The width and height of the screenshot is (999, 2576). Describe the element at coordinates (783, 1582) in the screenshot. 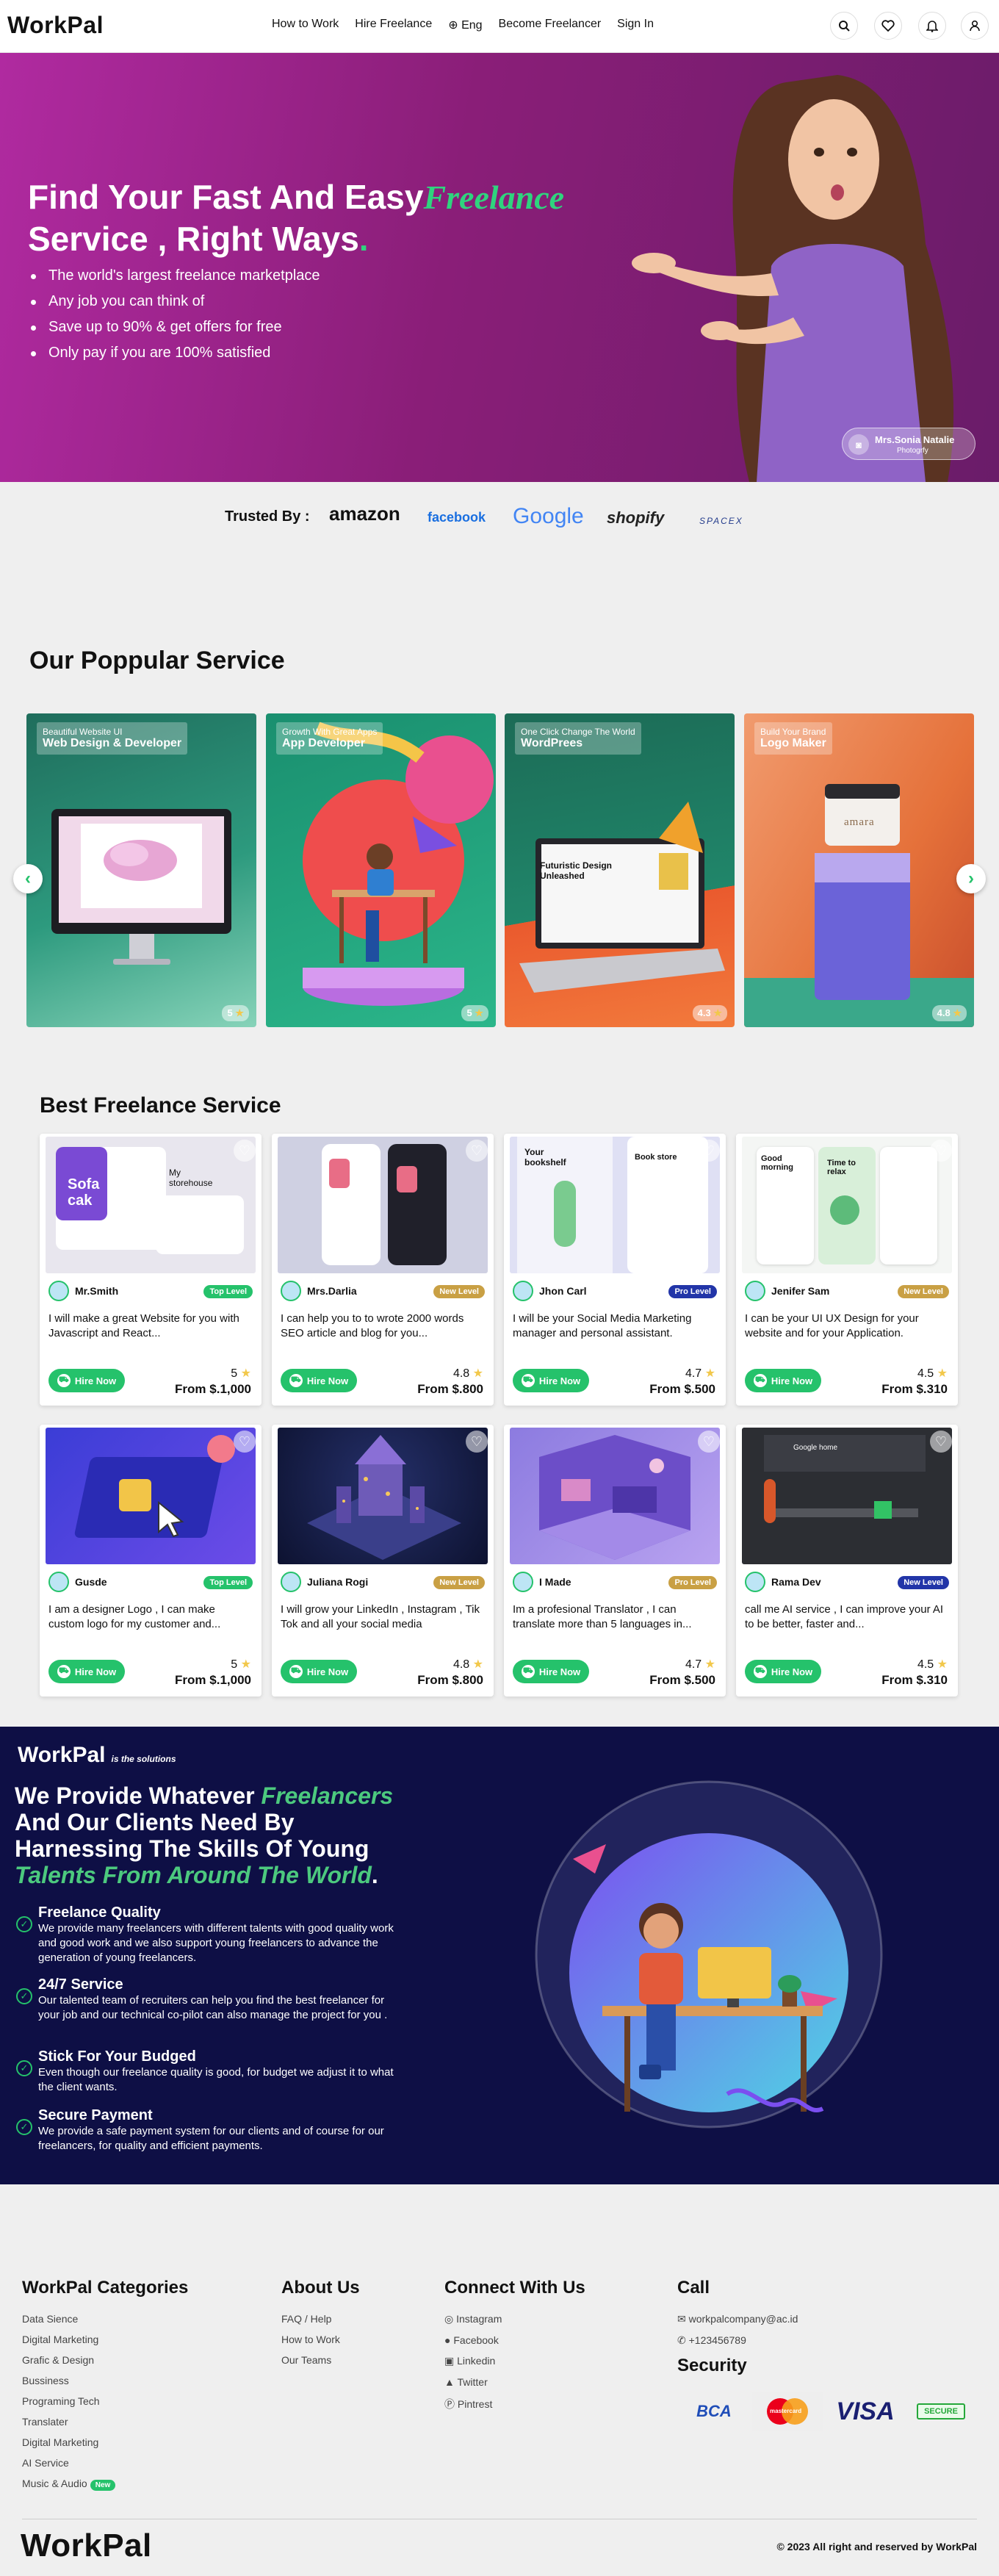

I see `freelancer-info: Rama Dev` at that location.